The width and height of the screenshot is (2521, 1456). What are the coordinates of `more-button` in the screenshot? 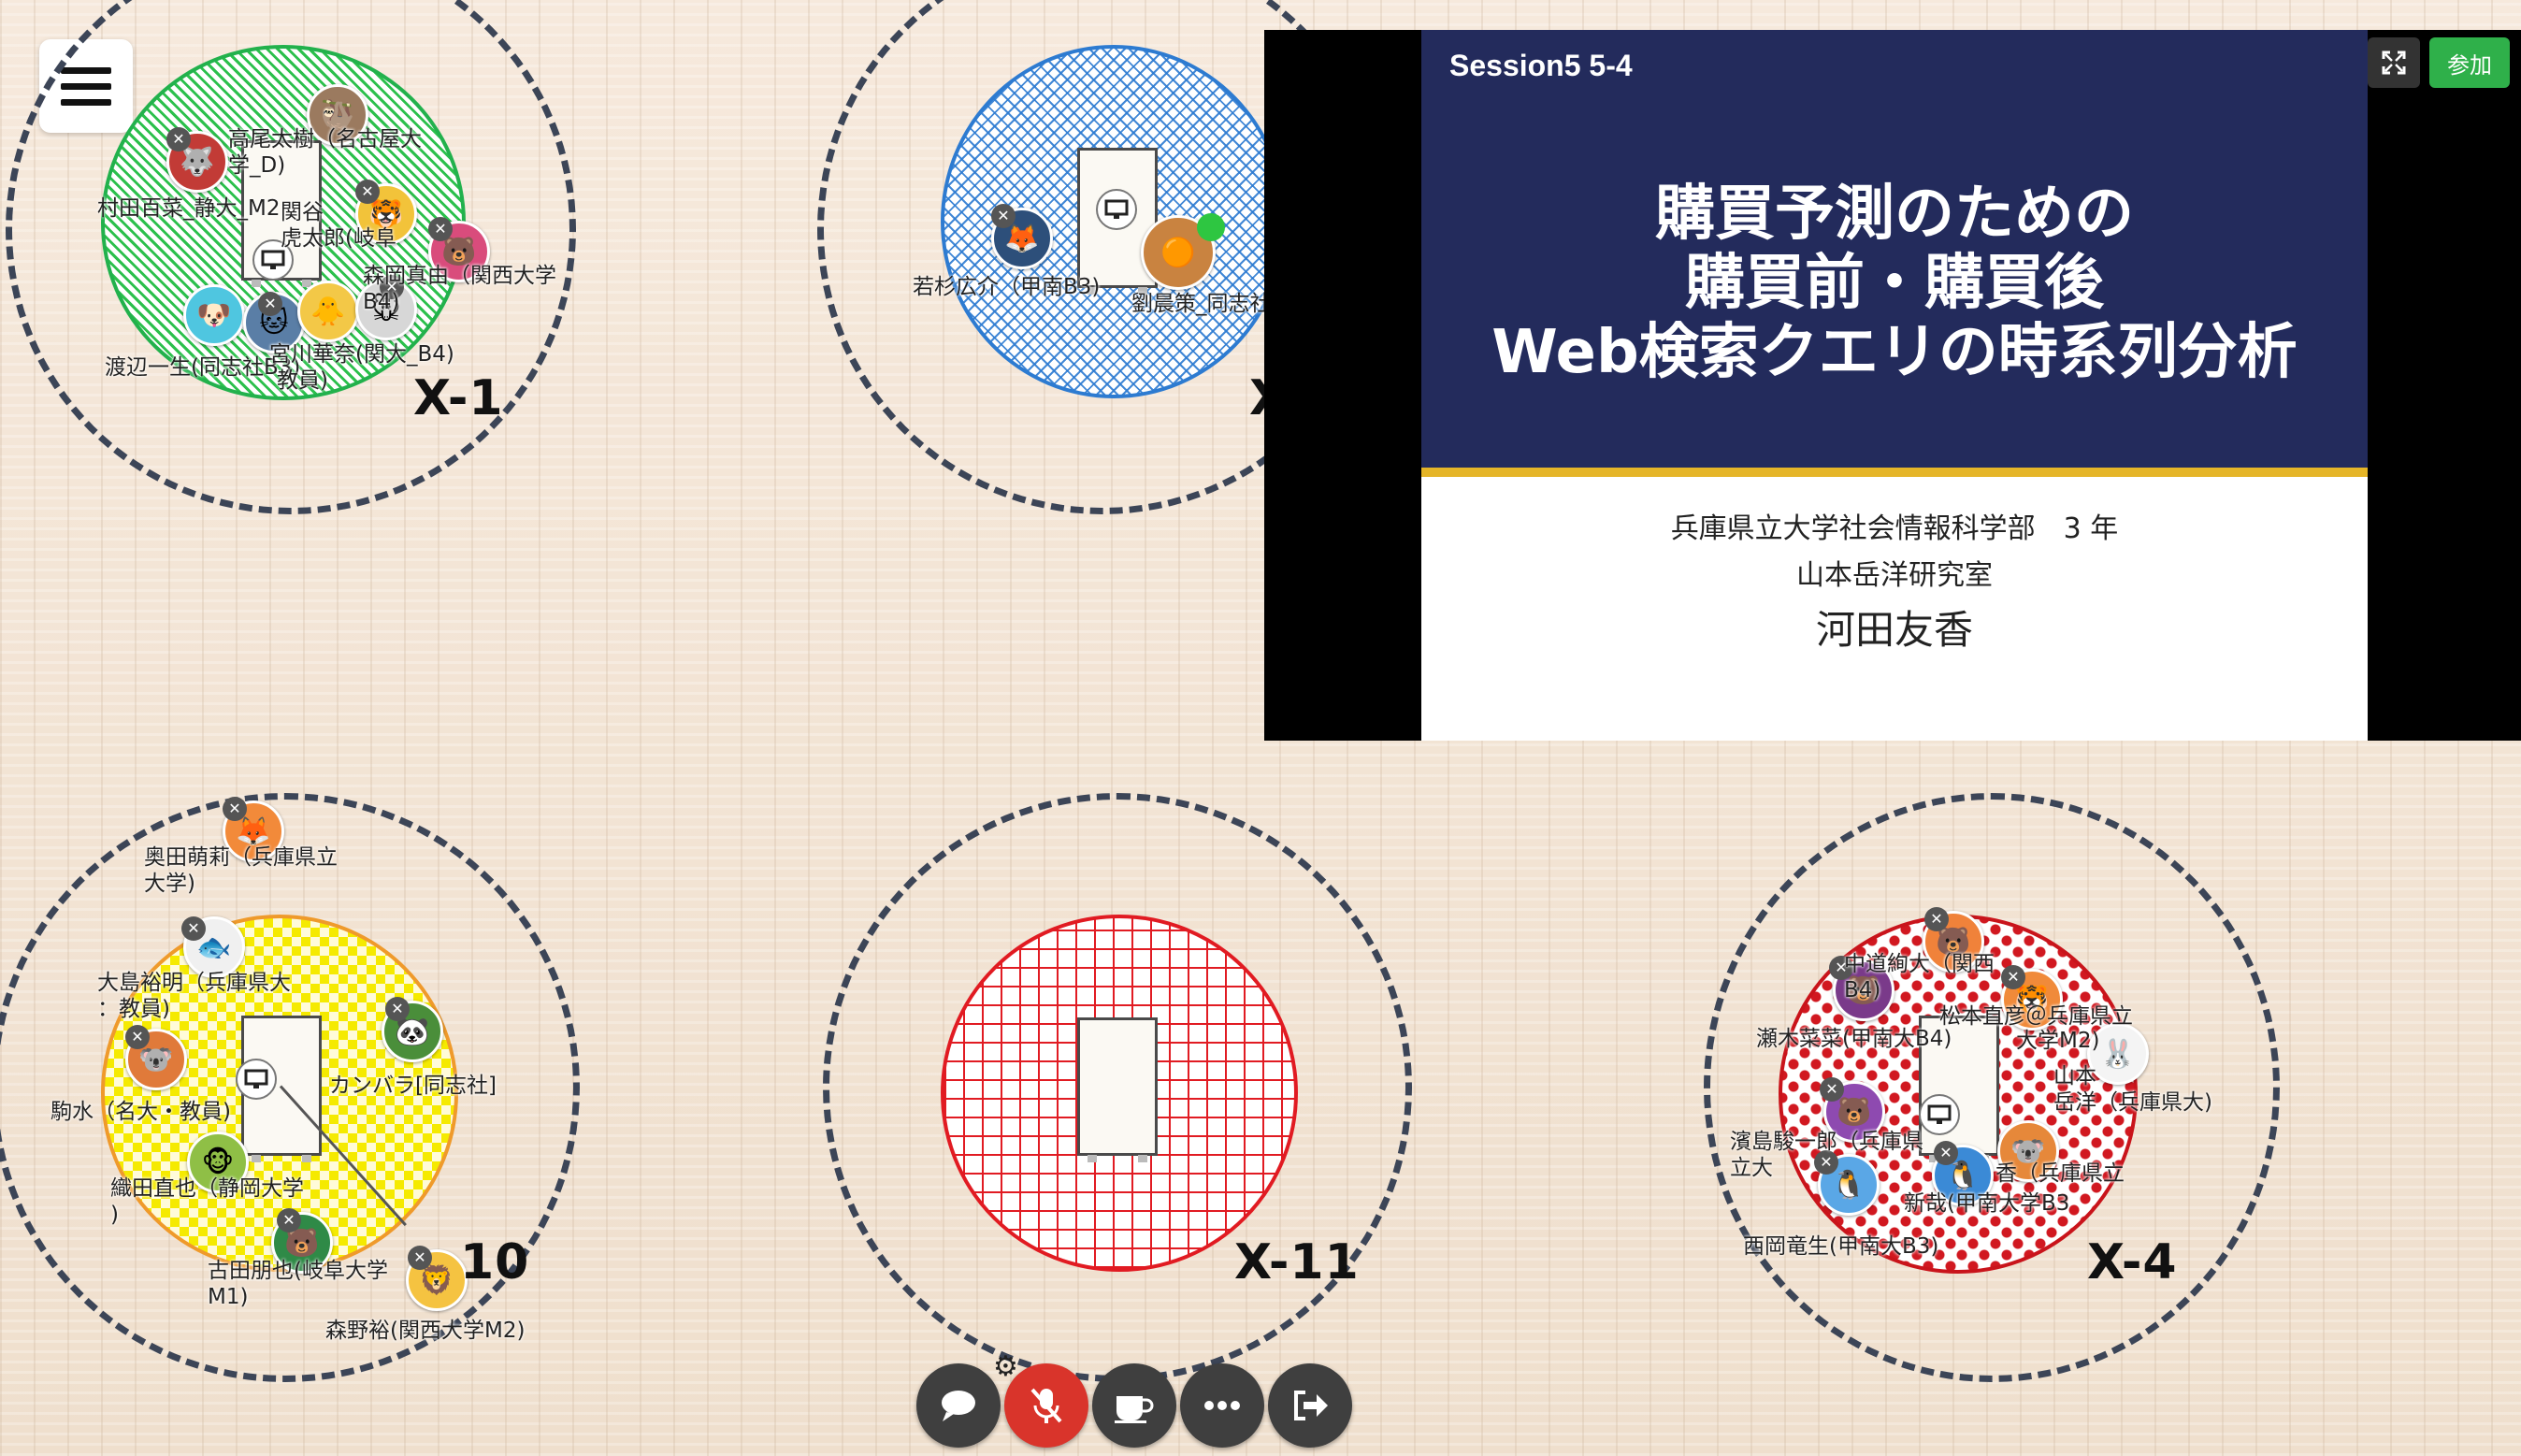 It's located at (1222, 1405).